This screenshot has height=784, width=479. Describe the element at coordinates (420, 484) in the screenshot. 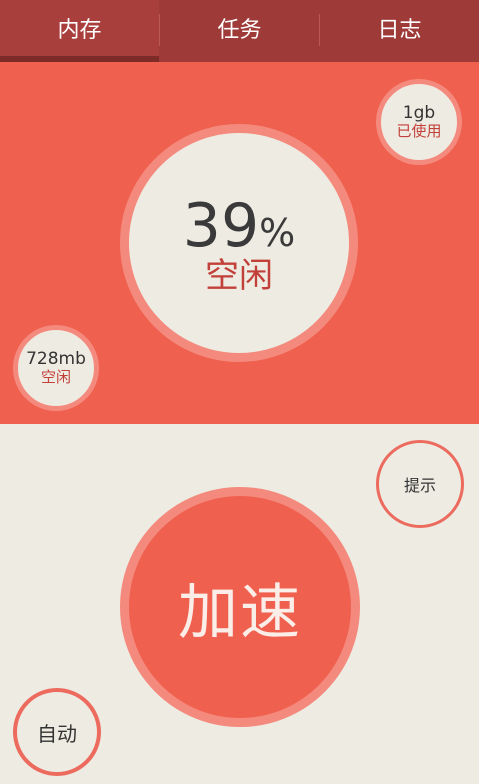

I see `hint-button: 提示` at that location.